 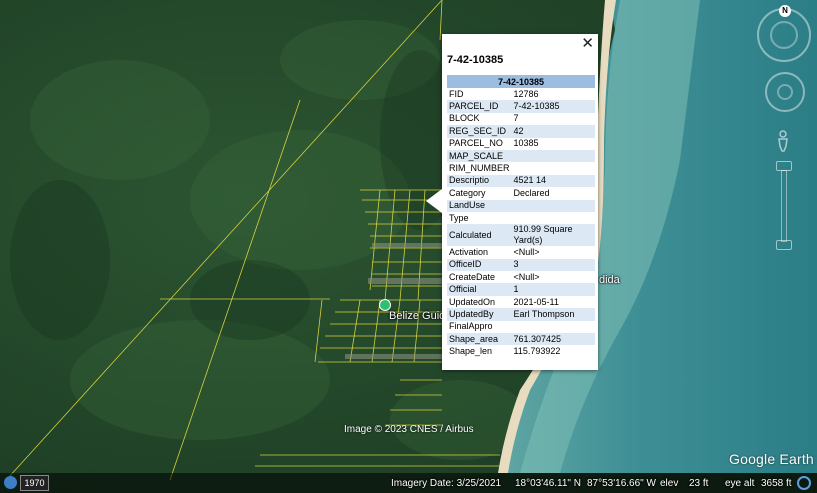 I want to click on attribute-row: PARCEL_ID 7-42-10385, so click(x=521, y=106).